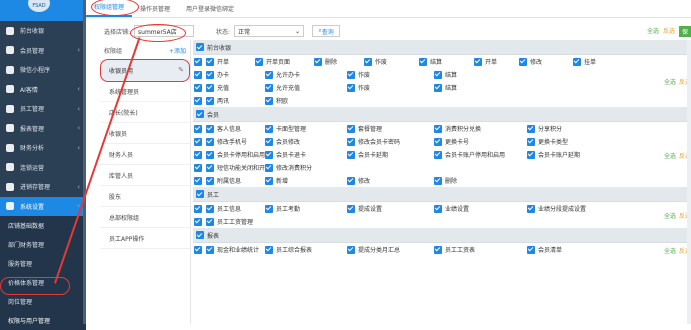  Describe the element at coordinates (457, 128) in the screenshot. I see `permission-item: 消费积分兑换` at that location.